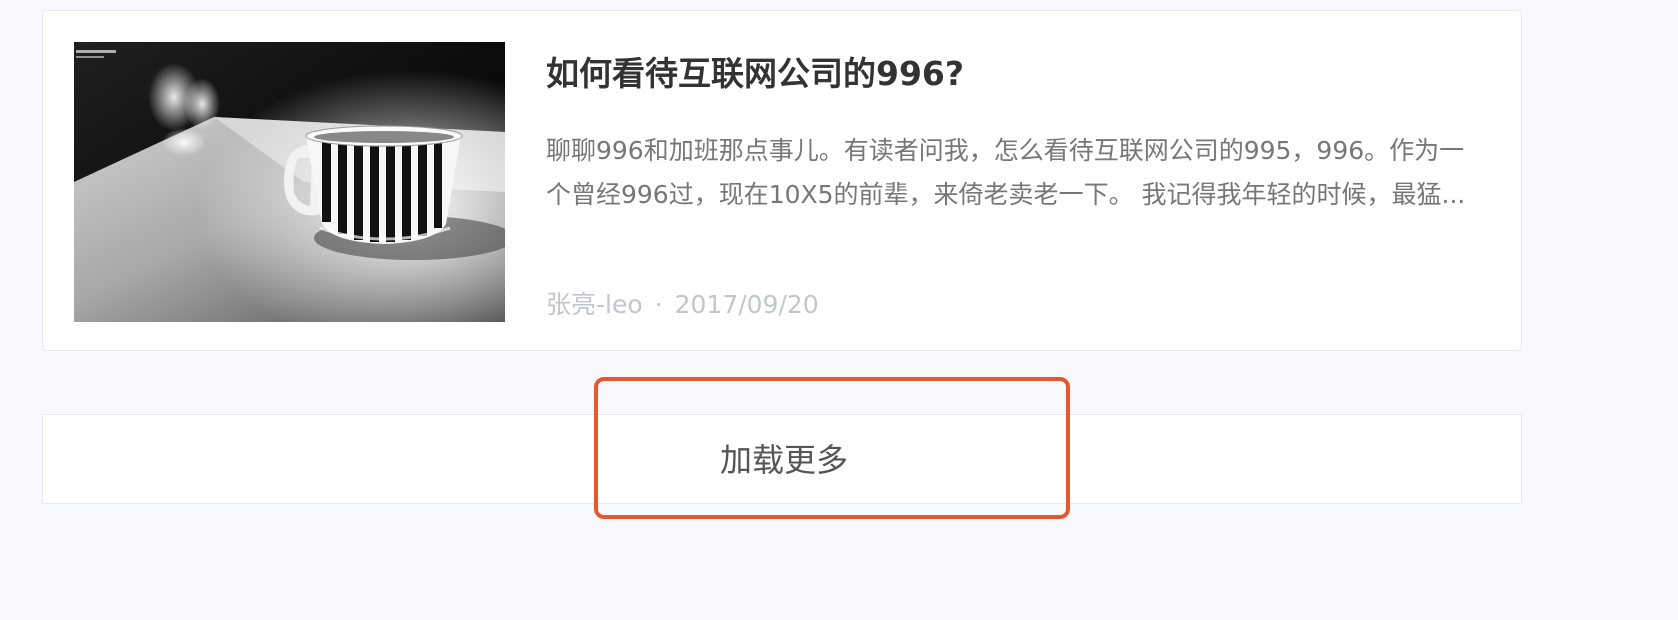  I want to click on article-thumbnail, so click(289, 182).